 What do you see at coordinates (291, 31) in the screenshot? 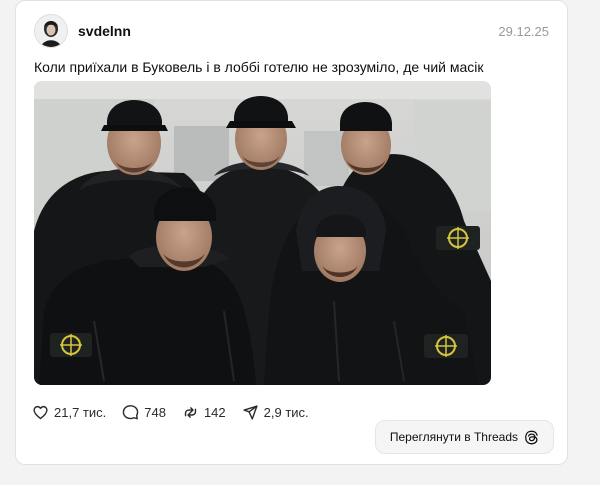
I see `post-header: svdelnn 29.12.25` at bounding box center [291, 31].